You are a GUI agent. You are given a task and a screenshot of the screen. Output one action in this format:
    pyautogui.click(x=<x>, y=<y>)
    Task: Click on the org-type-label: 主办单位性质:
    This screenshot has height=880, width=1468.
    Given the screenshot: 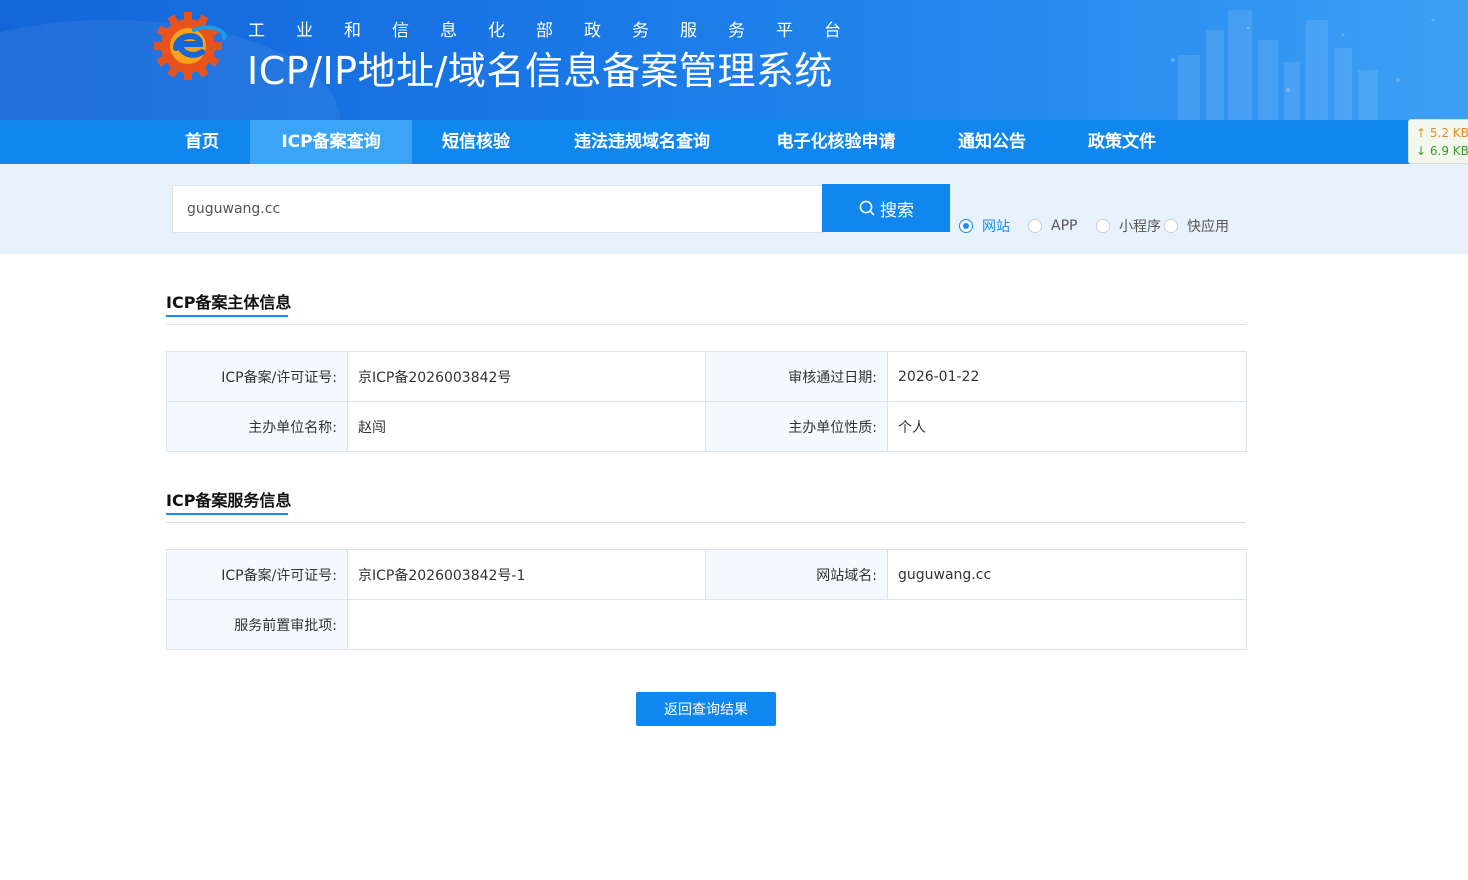 What is the action you would take?
    pyautogui.click(x=796, y=426)
    